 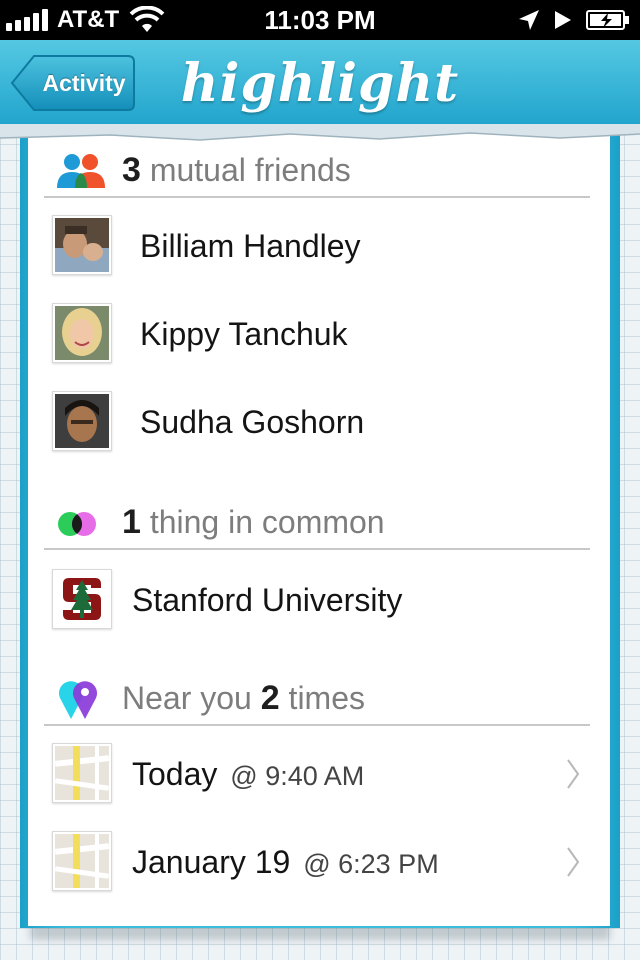 I want to click on encounter-label: Today @ 9:40 AM, so click(x=248, y=774).